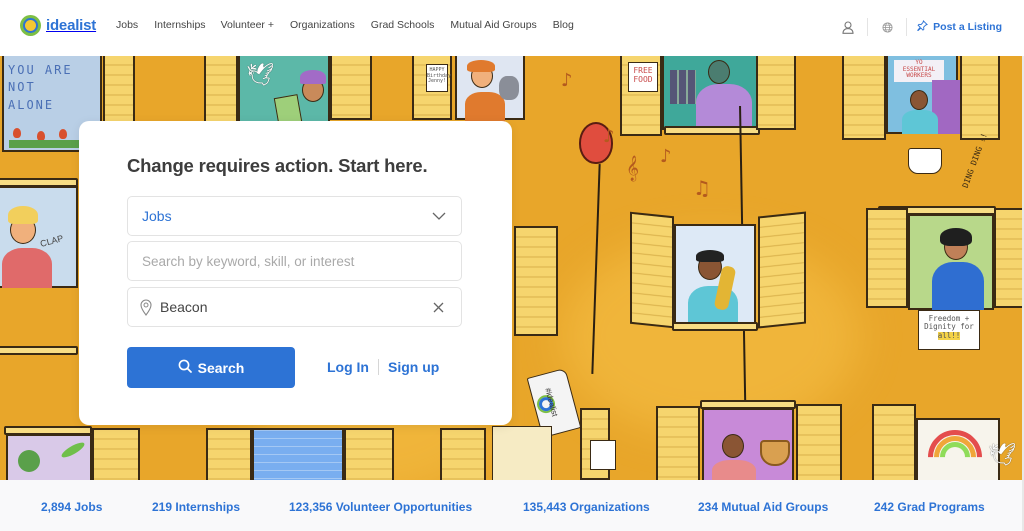 Image resolution: width=1024 pixels, height=531 pixels. I want to click on search-card-title: Change requires action. Start here., so click(277, 165).